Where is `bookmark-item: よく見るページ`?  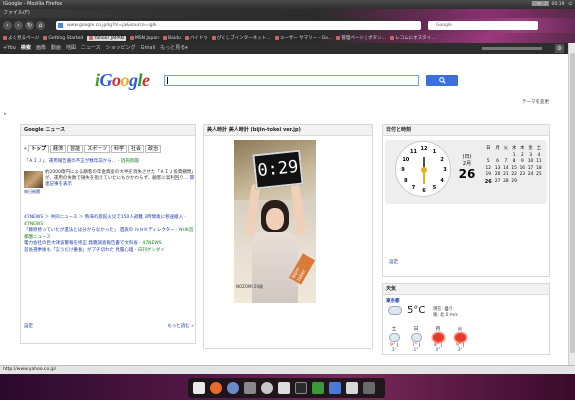 bookmark-item: よく見るページ is located at coordinates (21, 38).